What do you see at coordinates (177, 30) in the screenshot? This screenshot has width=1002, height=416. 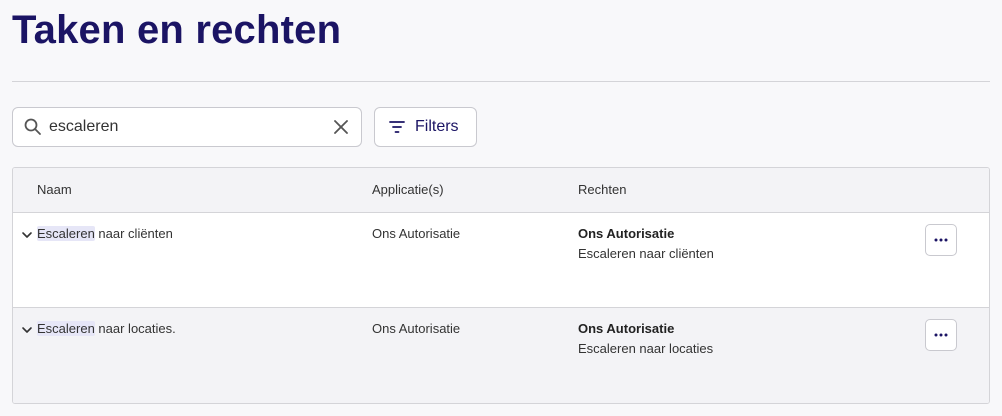 I see `page-title: Taken en rechten` at bounding box center [177, 30].